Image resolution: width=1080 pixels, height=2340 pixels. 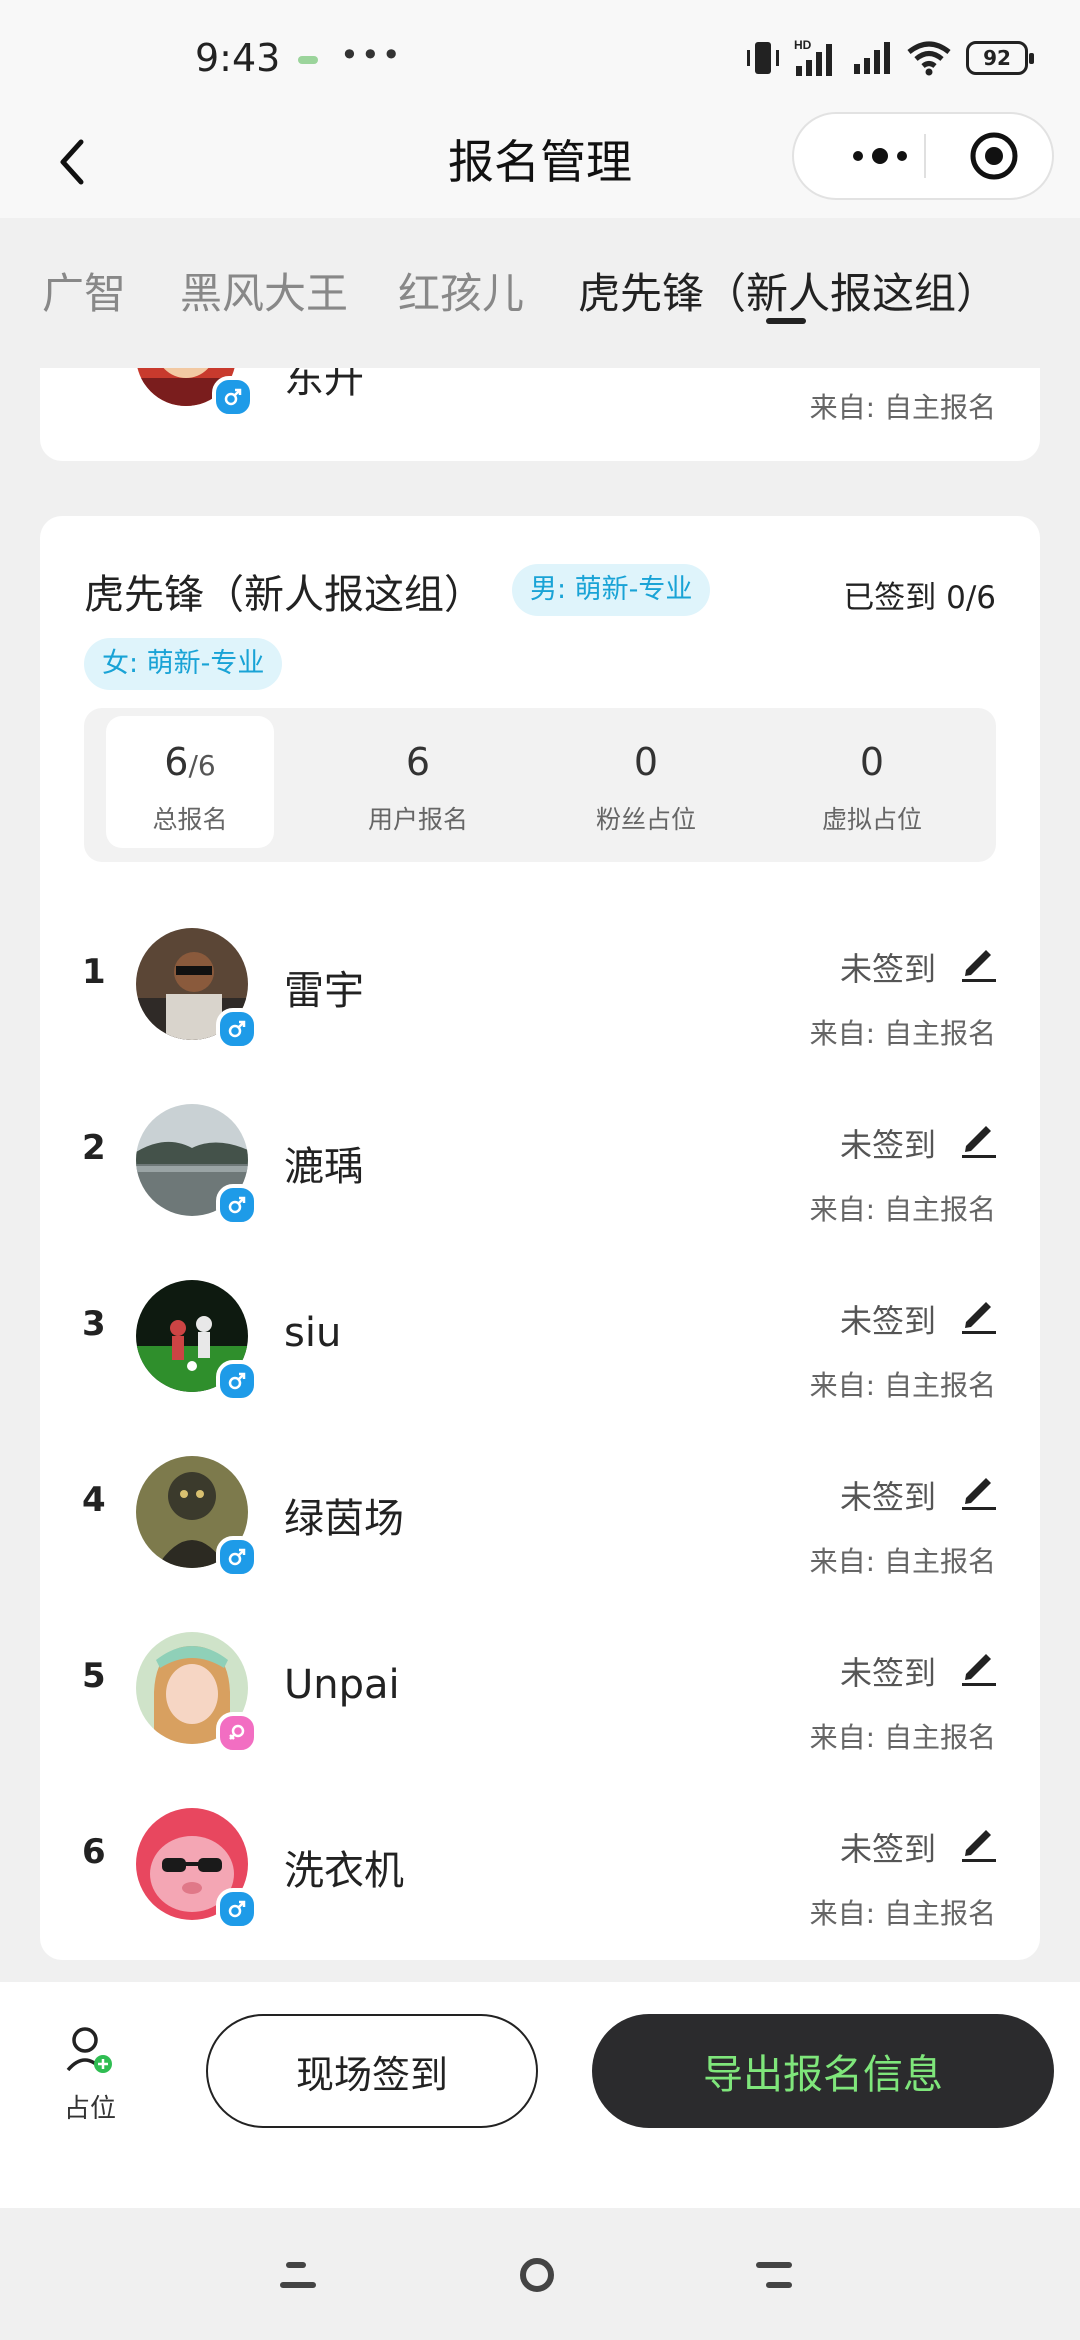 What do you see at coordinates (417, 819) in the screenshot?
I see `stat-user-label: 用户报名` at bounding box center [417, 819].